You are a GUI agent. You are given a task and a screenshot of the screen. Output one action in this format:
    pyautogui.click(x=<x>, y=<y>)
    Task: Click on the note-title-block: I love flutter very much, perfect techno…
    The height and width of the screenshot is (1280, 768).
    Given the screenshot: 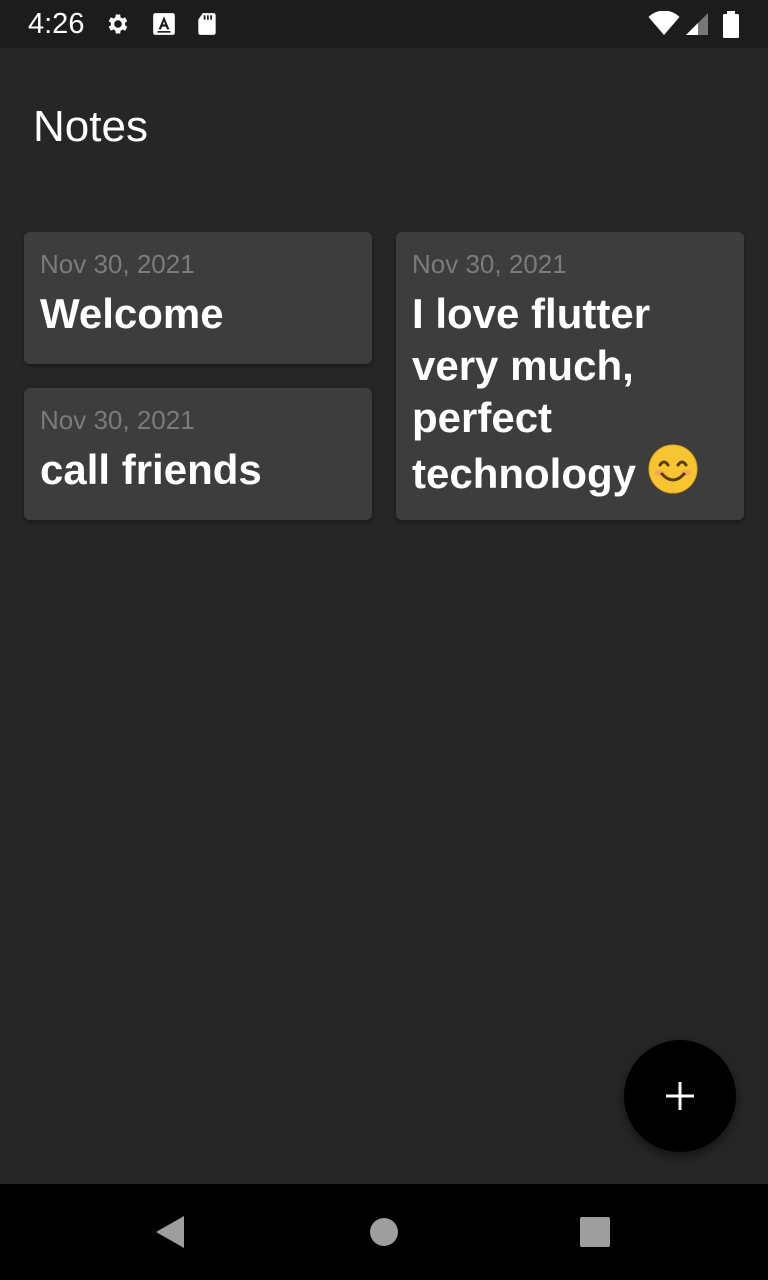 What is the action you would take?
    pyautogui.click(x=570, y=394)
    